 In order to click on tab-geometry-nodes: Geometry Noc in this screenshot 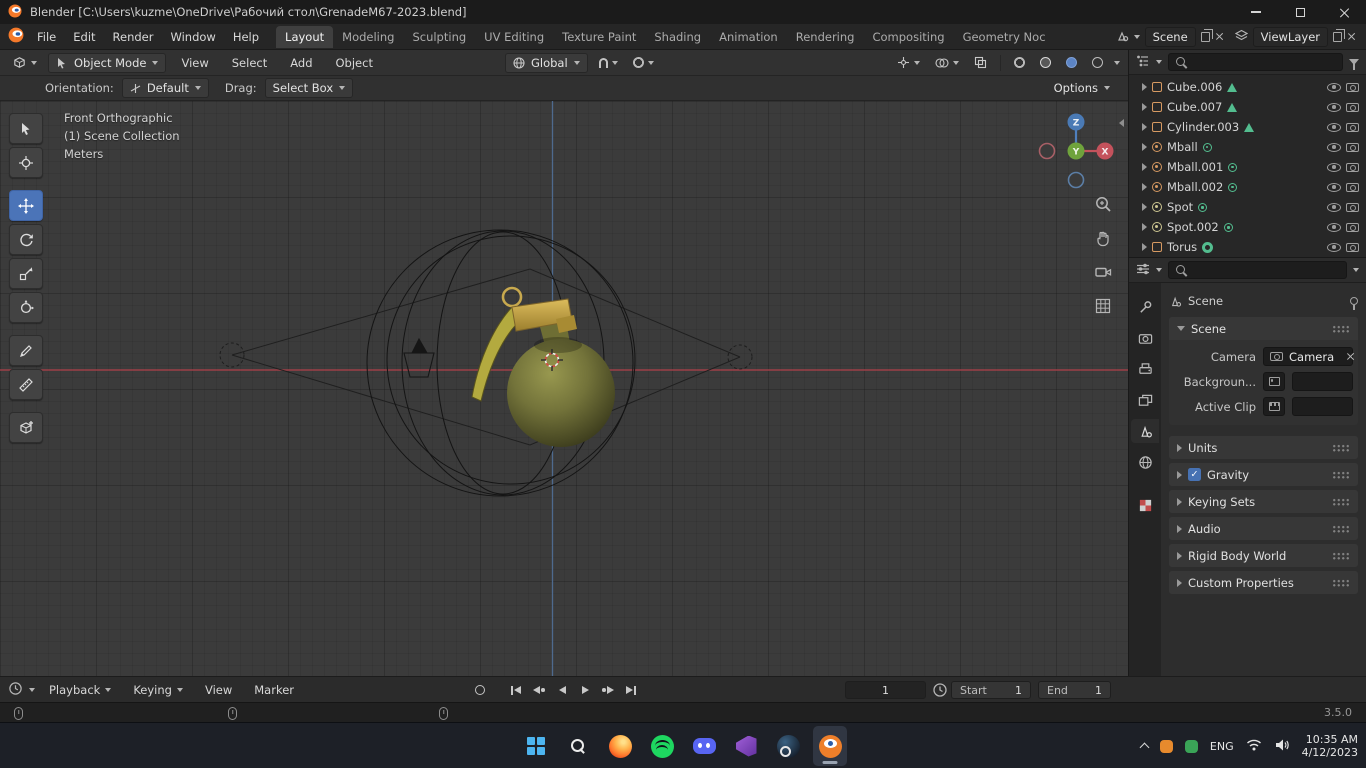, I will do `click(1004, 37)`.